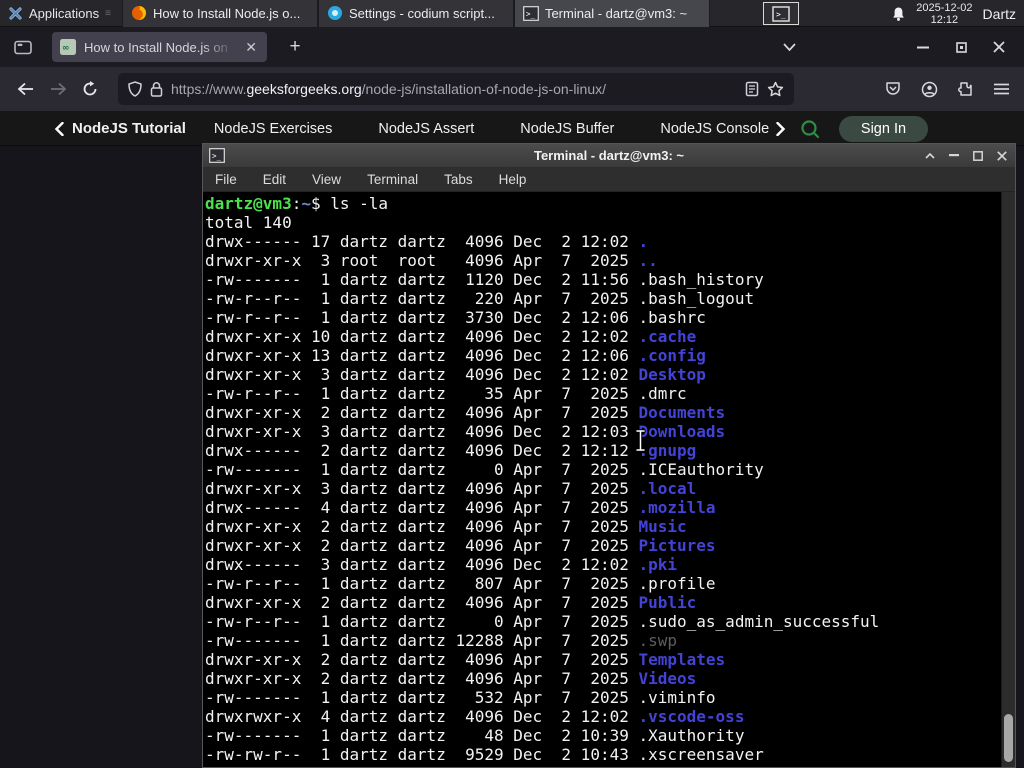 Image resolution: width=1024 pixels, height=768 pixels. What do you see at coordinates (682, 431) in the screenshot?
I see `file-name: Downloads` at bounding box center [682, 431].